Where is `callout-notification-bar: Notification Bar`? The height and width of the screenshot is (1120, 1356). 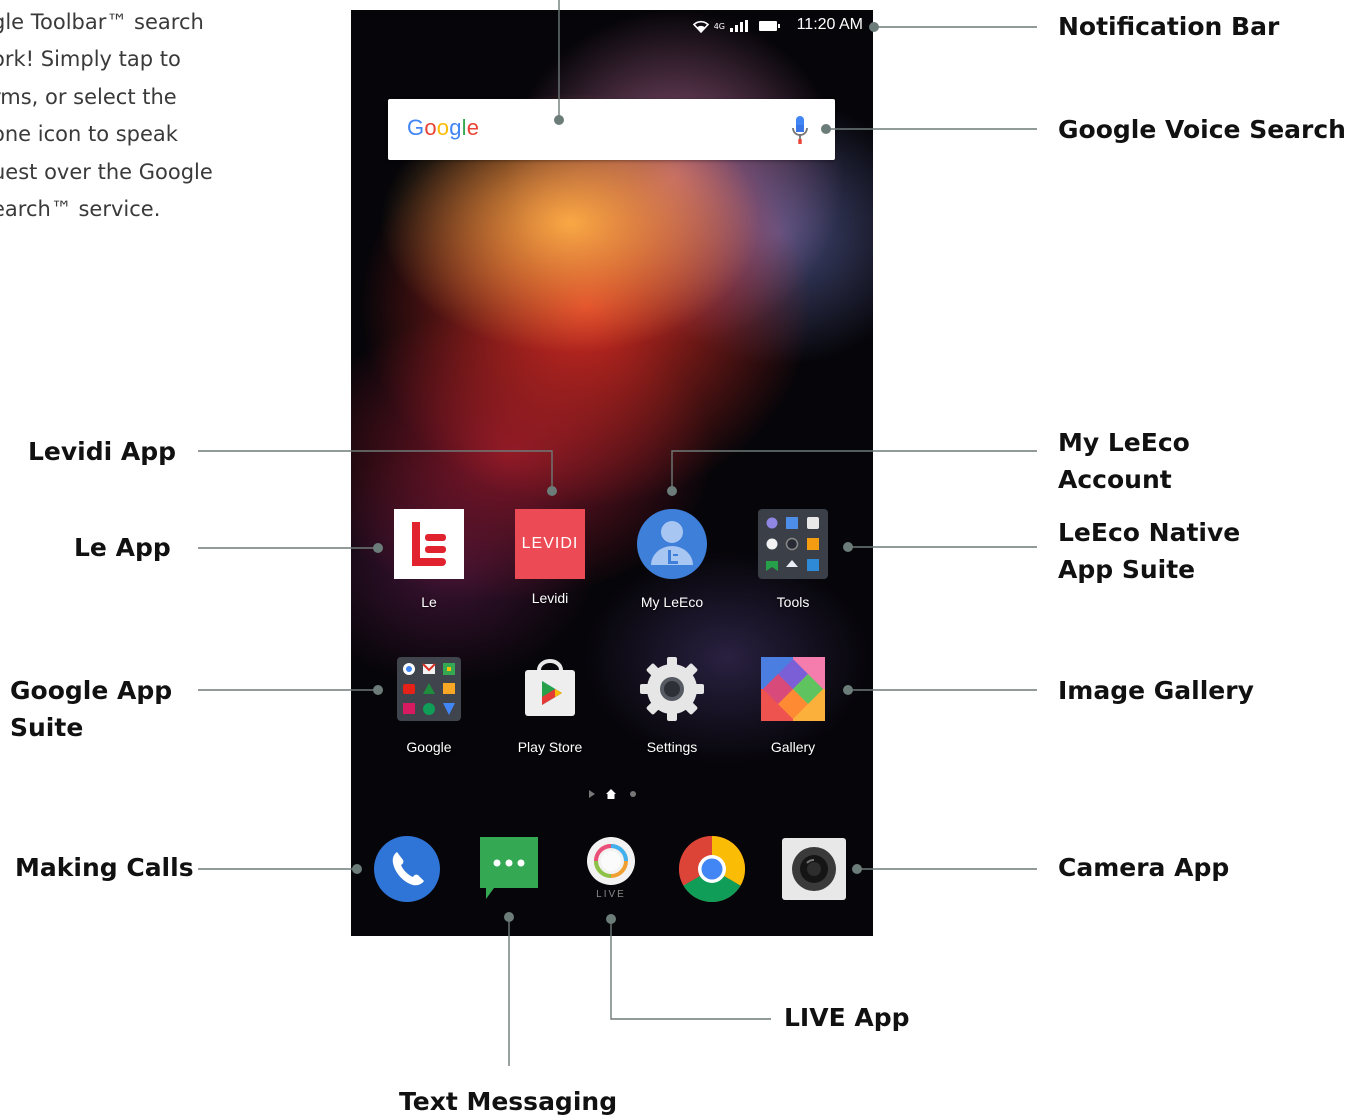 callout-notification-bar: Notification Bar is located at coordinates (1169, 26).